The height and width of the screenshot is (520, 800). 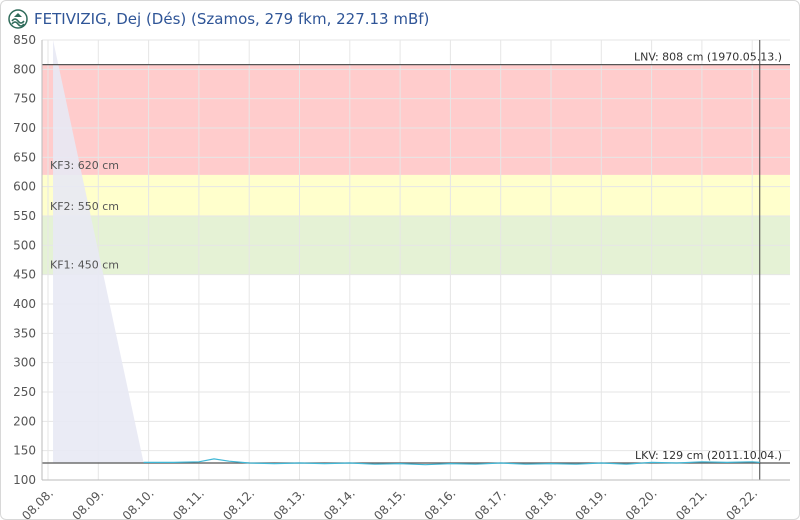 I want to click on y-tick-label: 200, so click(x=24, y=421).